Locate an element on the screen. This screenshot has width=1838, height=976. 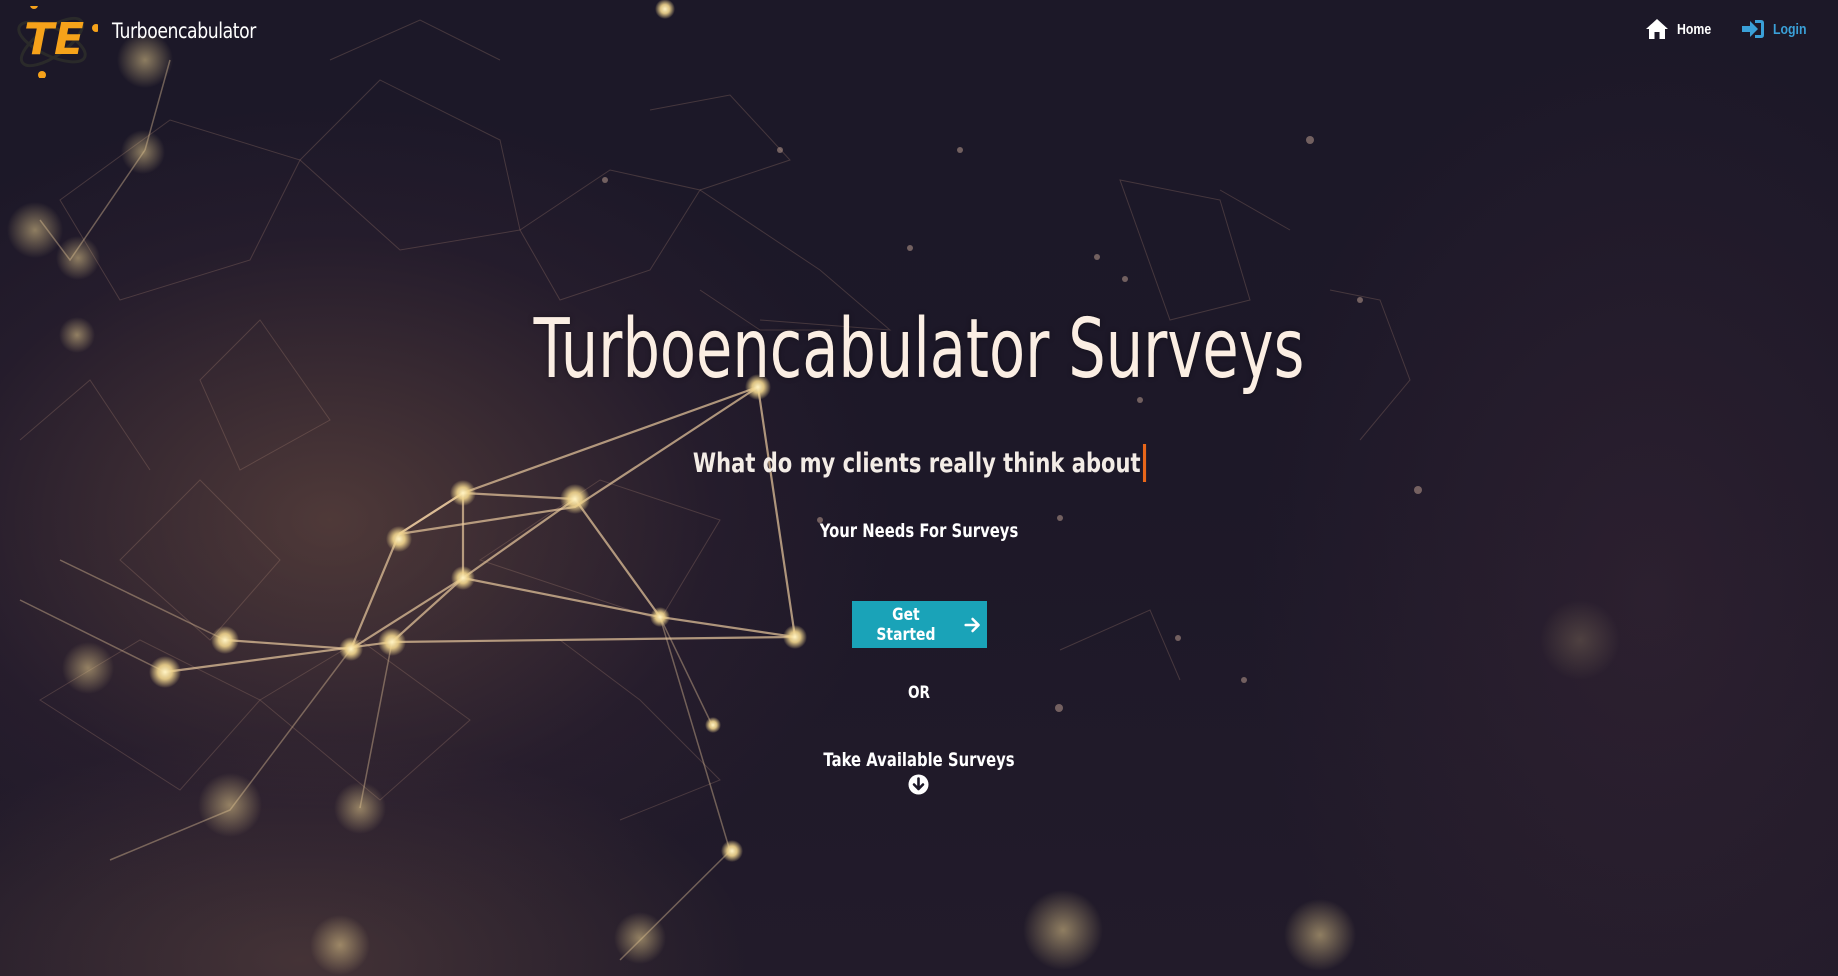
get-started-label: Get Started is located at coordinates (906, 624).